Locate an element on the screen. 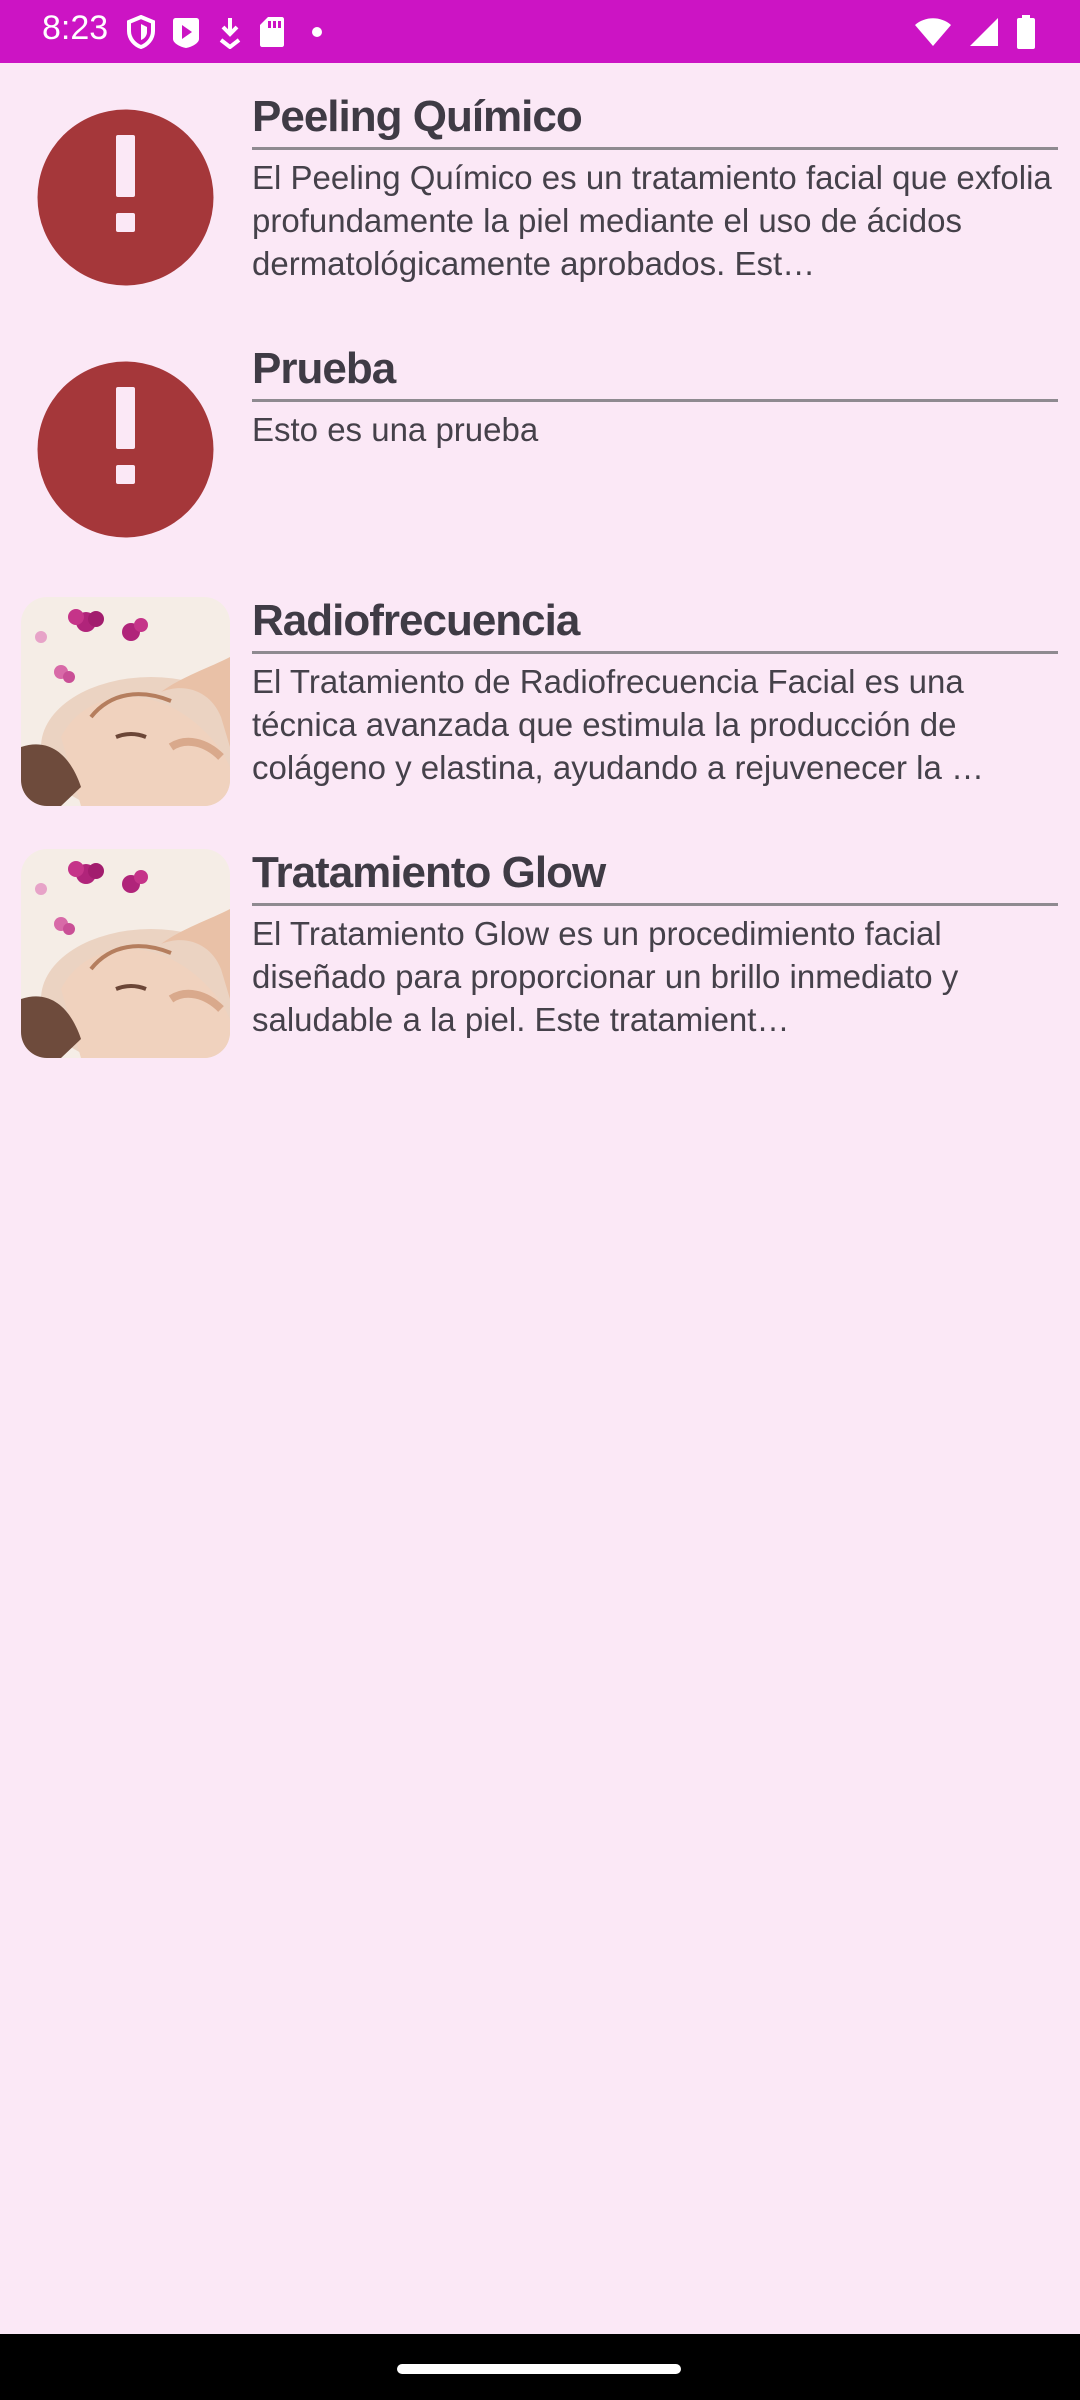 The width and height of the screenshot is (1080, 2400). status-time: 8:23 is located at coordinates (75, 28).